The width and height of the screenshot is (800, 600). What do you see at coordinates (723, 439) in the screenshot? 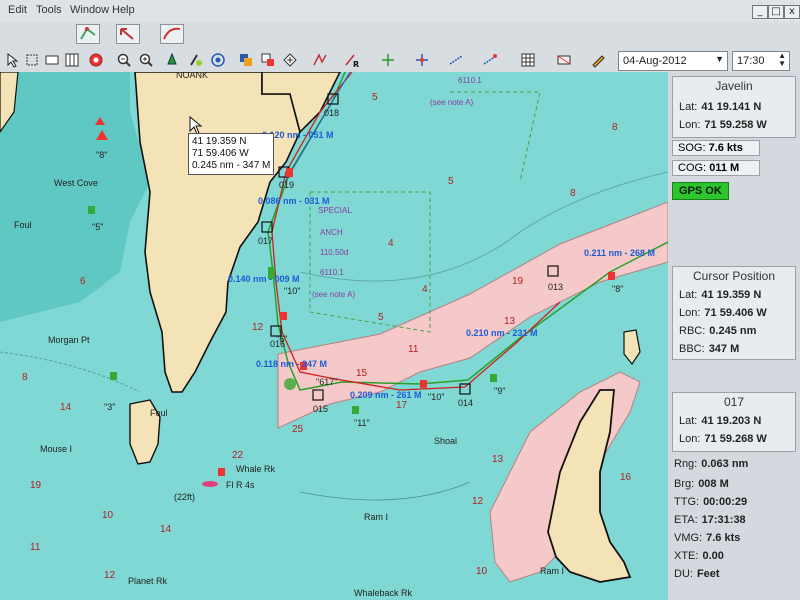
I see `waypoint-lon: Lon: 71 59.268 W` at bounding box center [723, 439].